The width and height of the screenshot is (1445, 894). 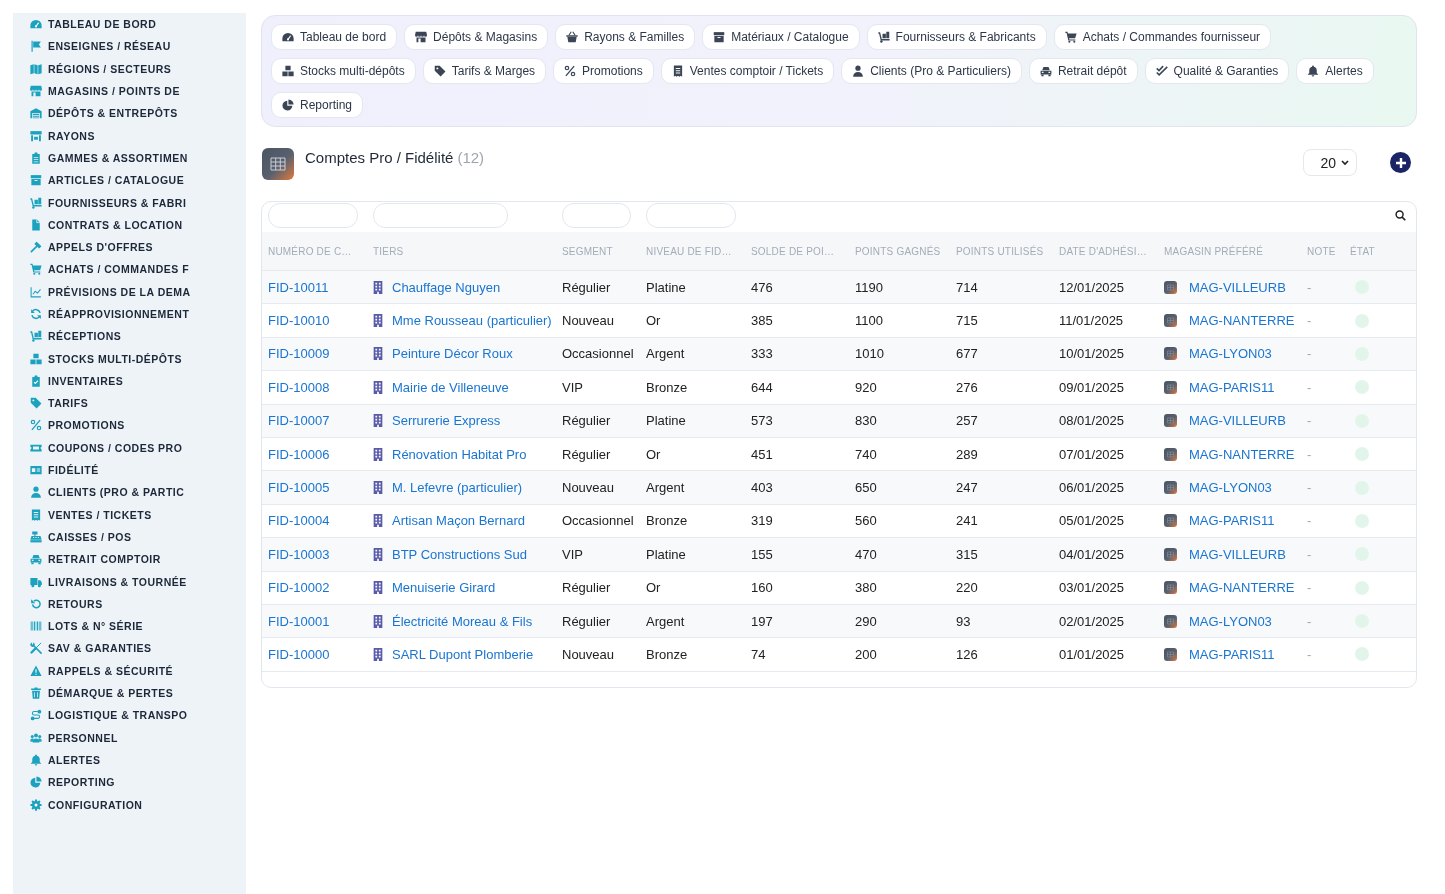 What do you see at coordinates (299, 521) in the screenshot?
I see `record-link: FID-10004` at bounding box center [299, 521].